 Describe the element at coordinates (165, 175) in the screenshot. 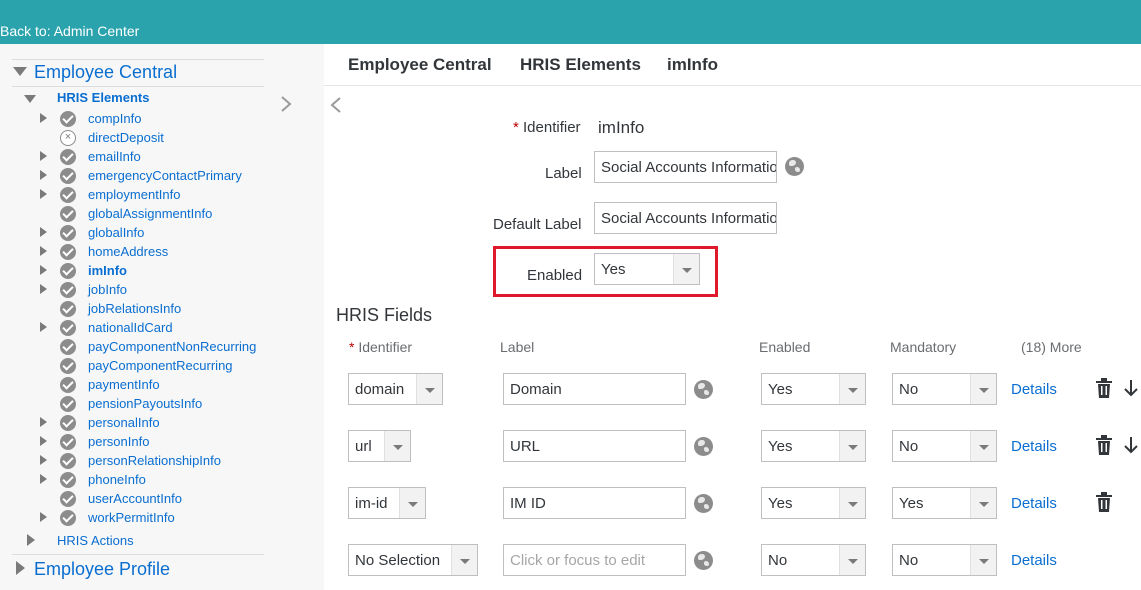

I see `tree-item-label: emergencyContactPrimary` at that location.